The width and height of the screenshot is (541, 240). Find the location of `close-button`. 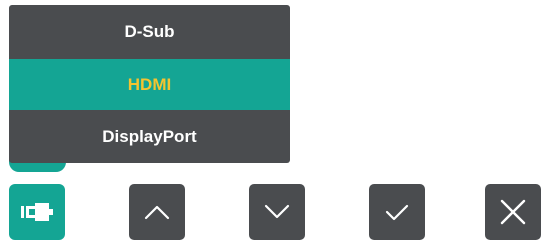

close-button is located at coordinates (513, 212).